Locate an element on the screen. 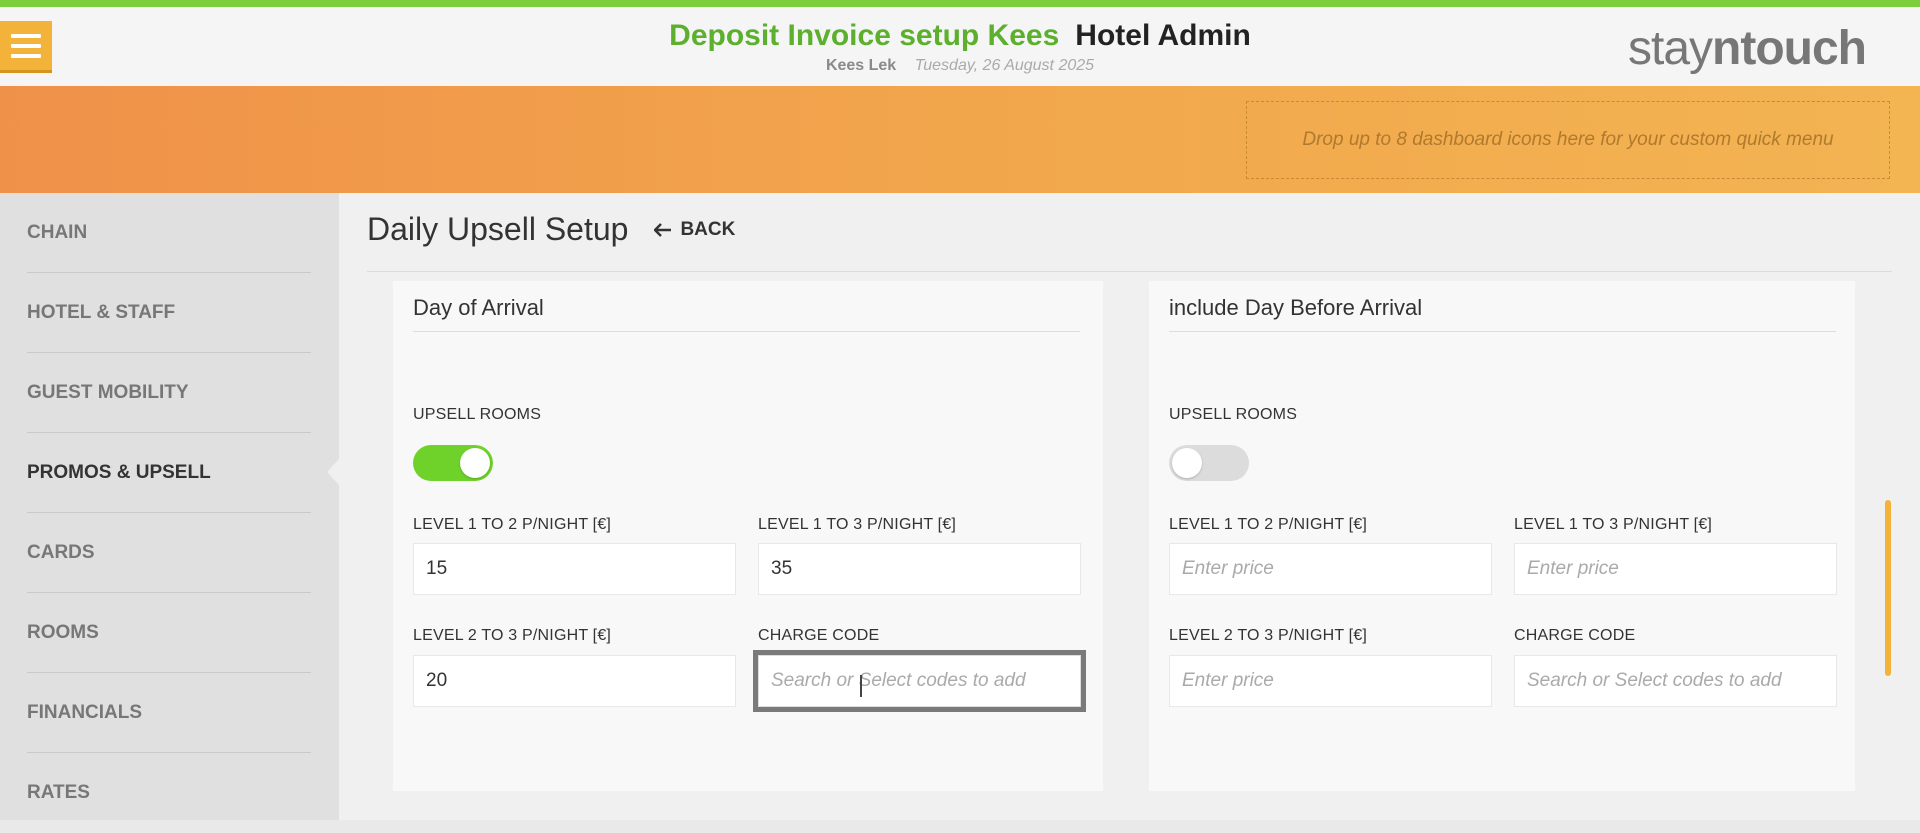  hotel-name: Deposit Invoice setup Kees is located at coordinates (864, 35).